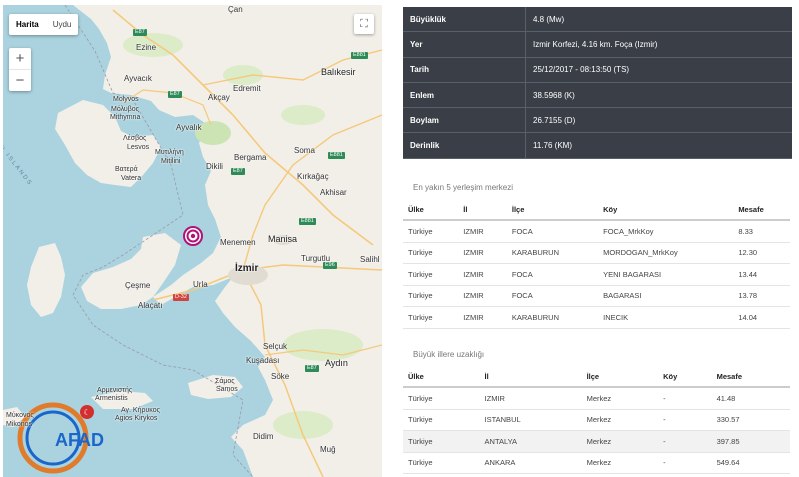 This screenshot has height=477, width=799. I want to click on afad-logo-text: AFAD, so click(79, 440).